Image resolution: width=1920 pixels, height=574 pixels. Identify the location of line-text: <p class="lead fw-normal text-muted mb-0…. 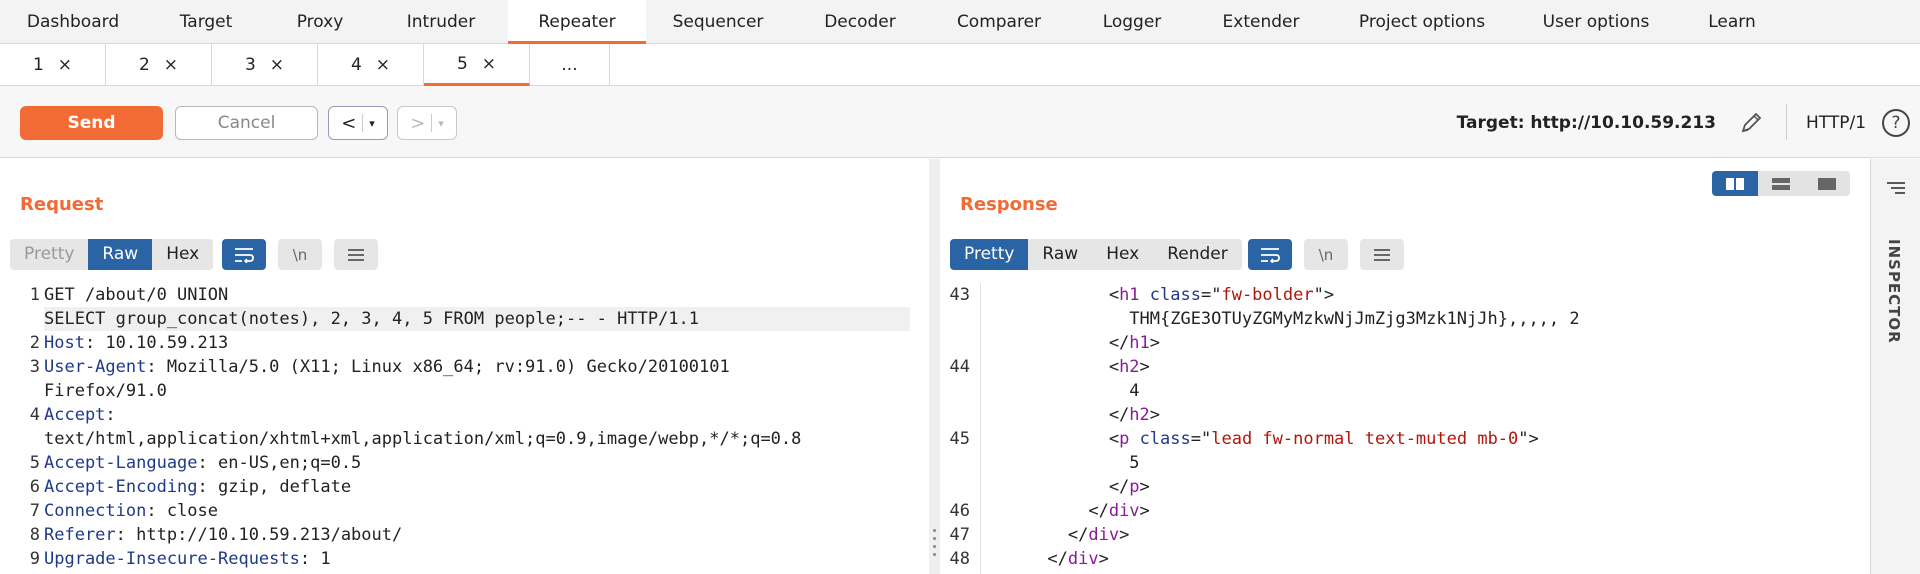
(1262, 439).